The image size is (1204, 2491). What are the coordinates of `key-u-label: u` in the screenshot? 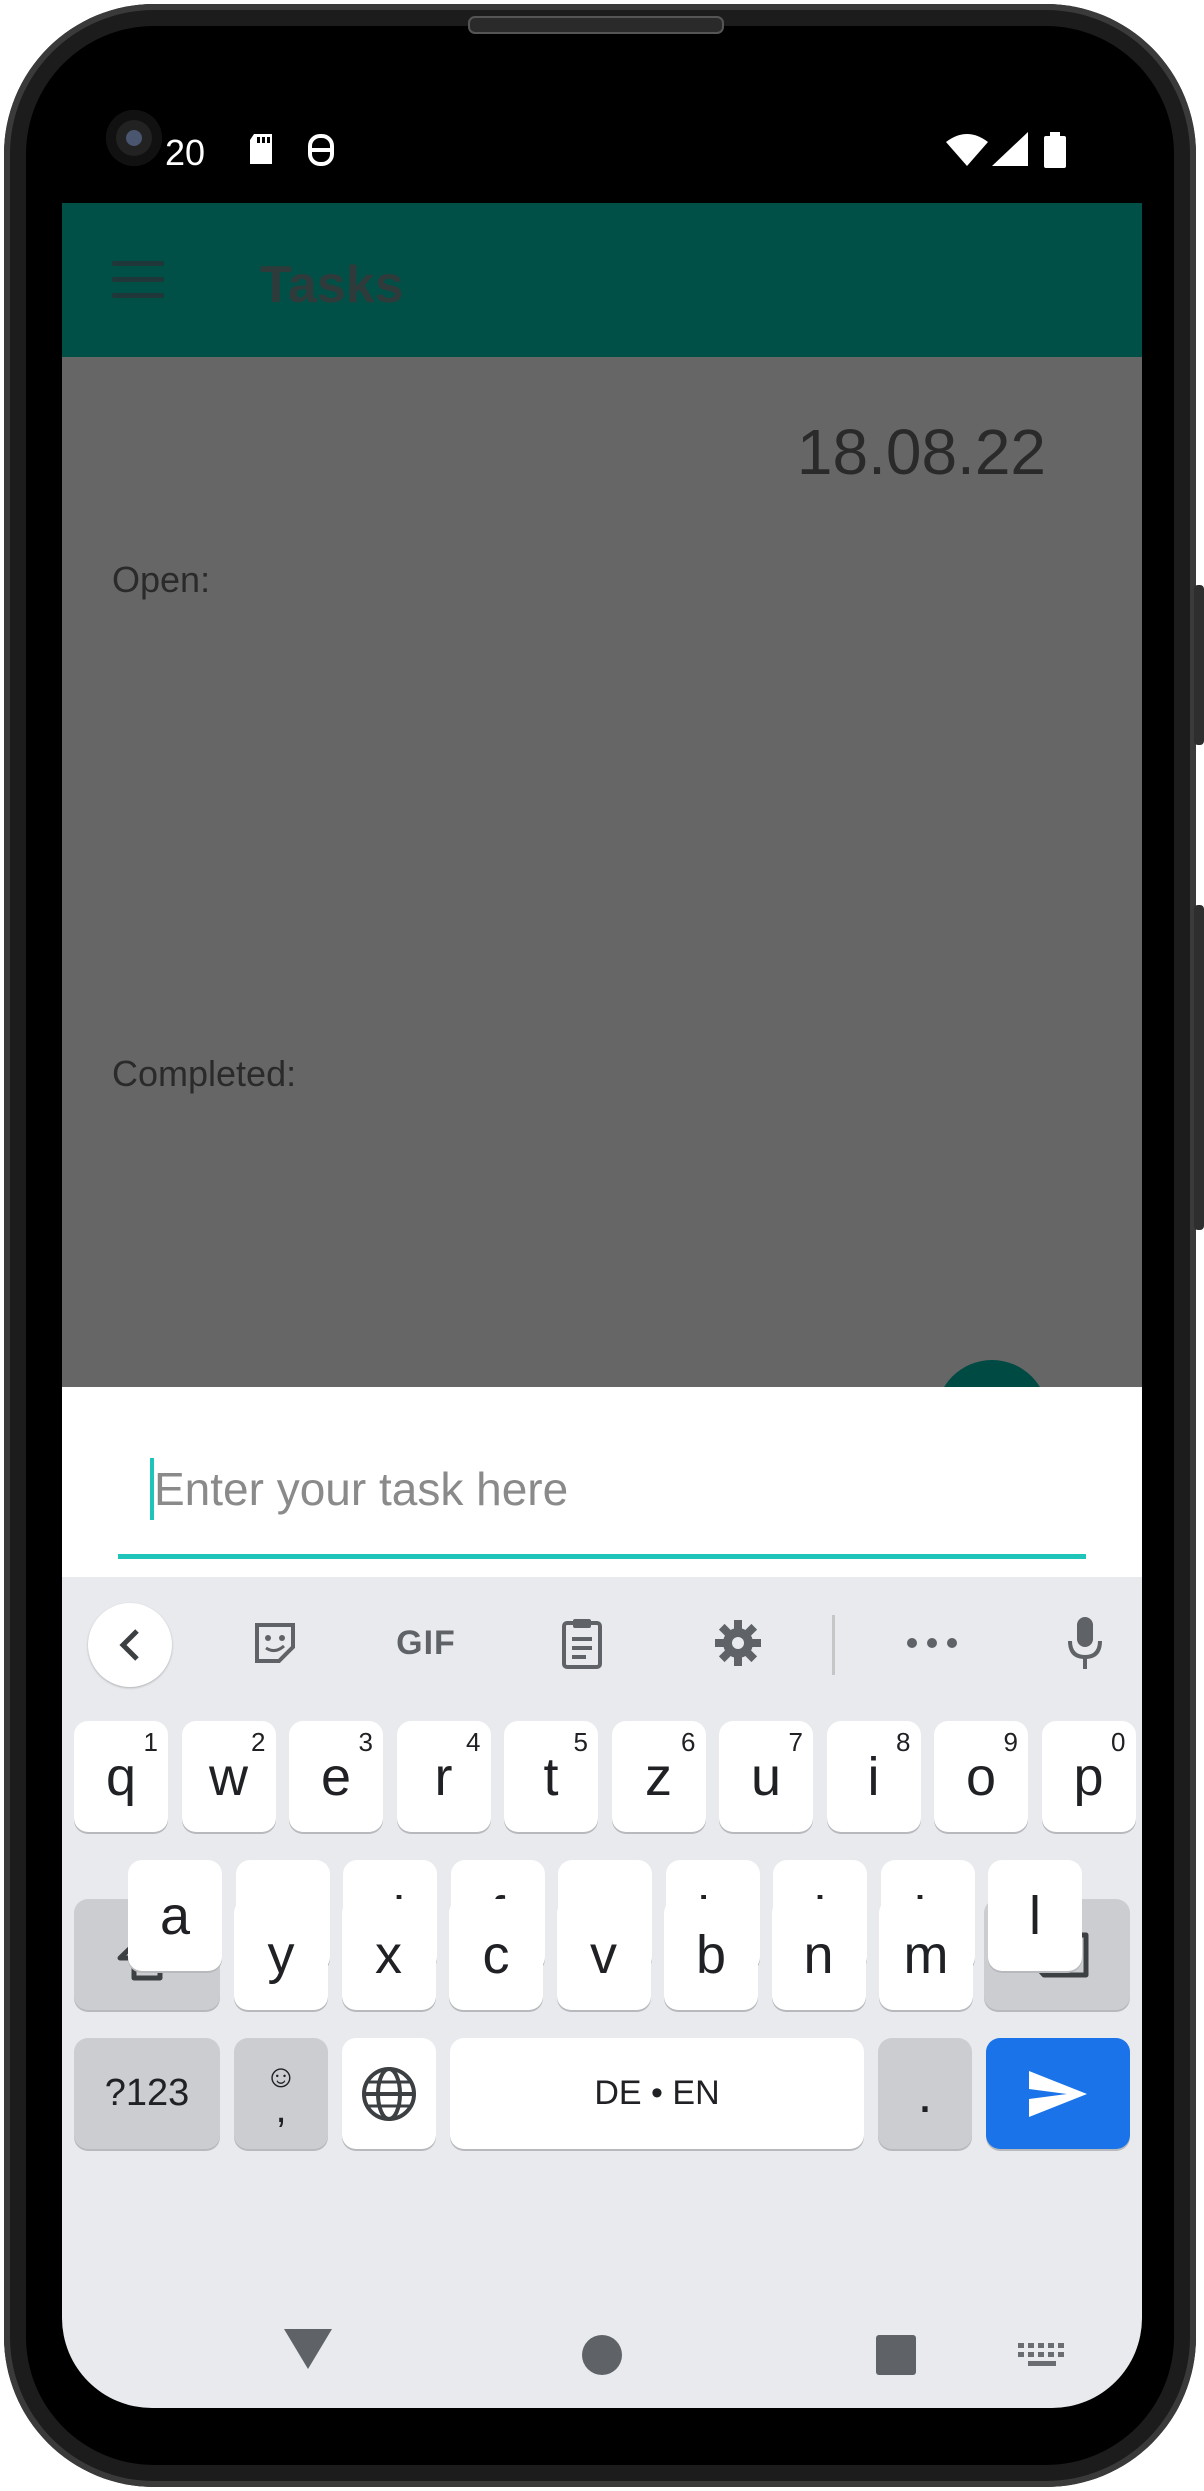 It's located at (766, 1776).